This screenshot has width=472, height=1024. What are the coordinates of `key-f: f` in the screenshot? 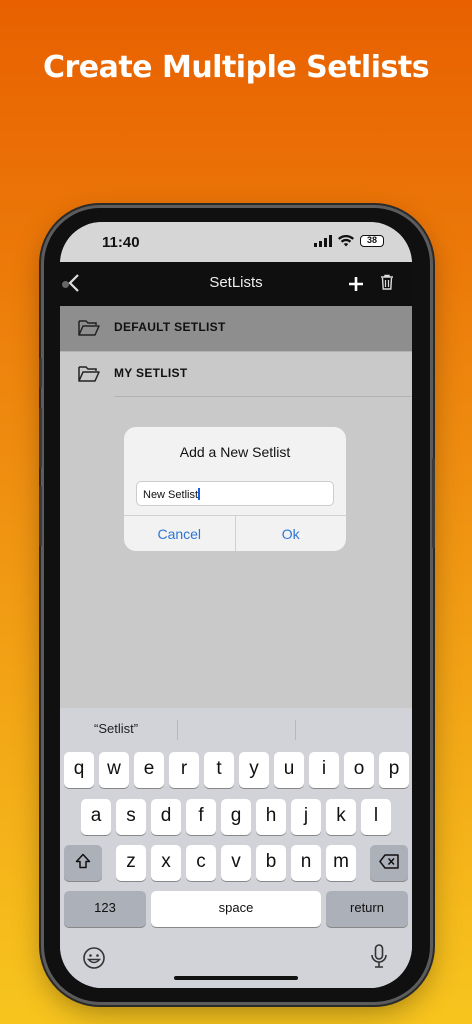 It's located at (201, 817).